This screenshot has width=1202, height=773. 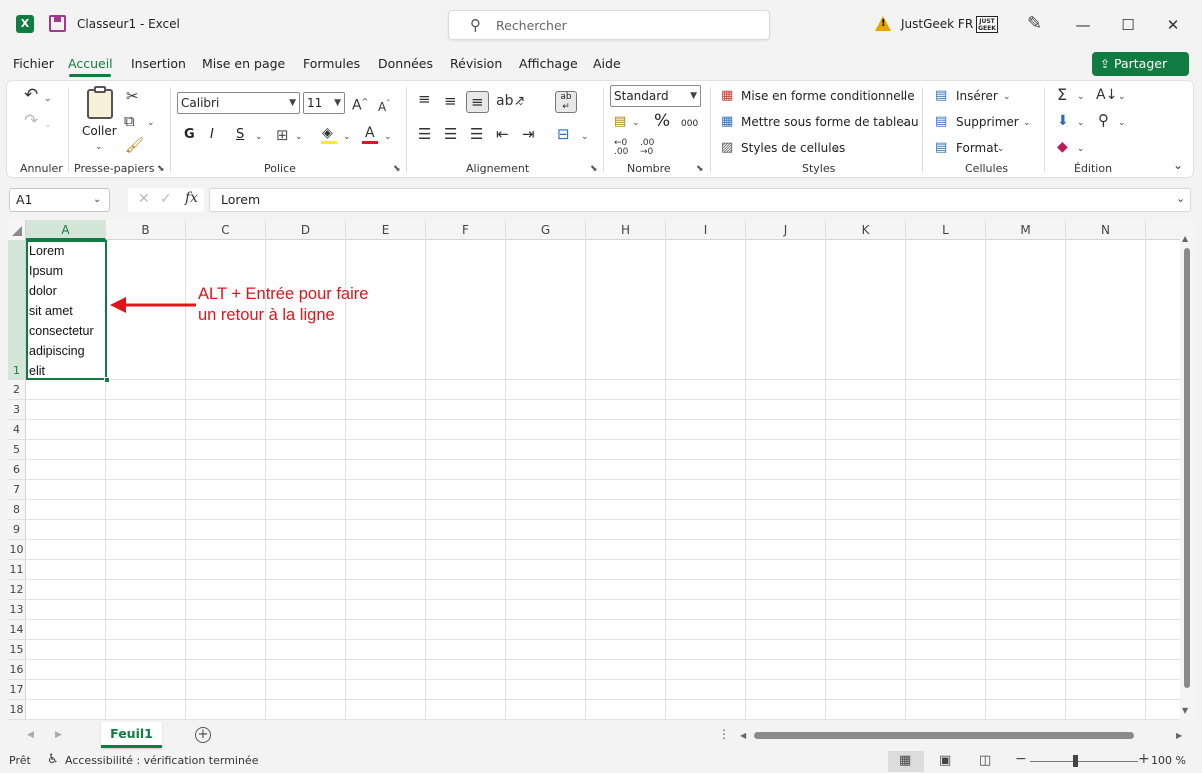 What do you see at coordinates (647, 148) in the screenshot?
I see `decrease-decimal-icon: .00 →0` at bounding box center [647, 148].